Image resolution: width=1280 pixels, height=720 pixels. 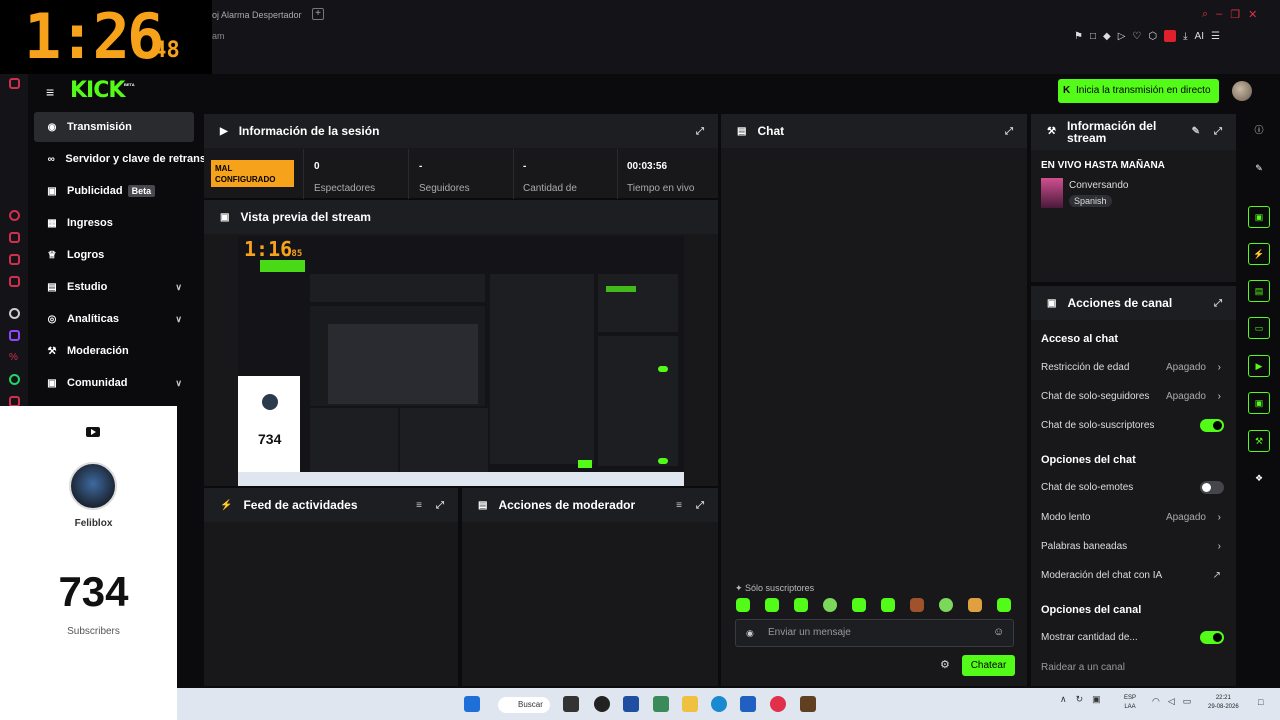 I want to click on show-count-toggle, so click(x=1212, y=637).